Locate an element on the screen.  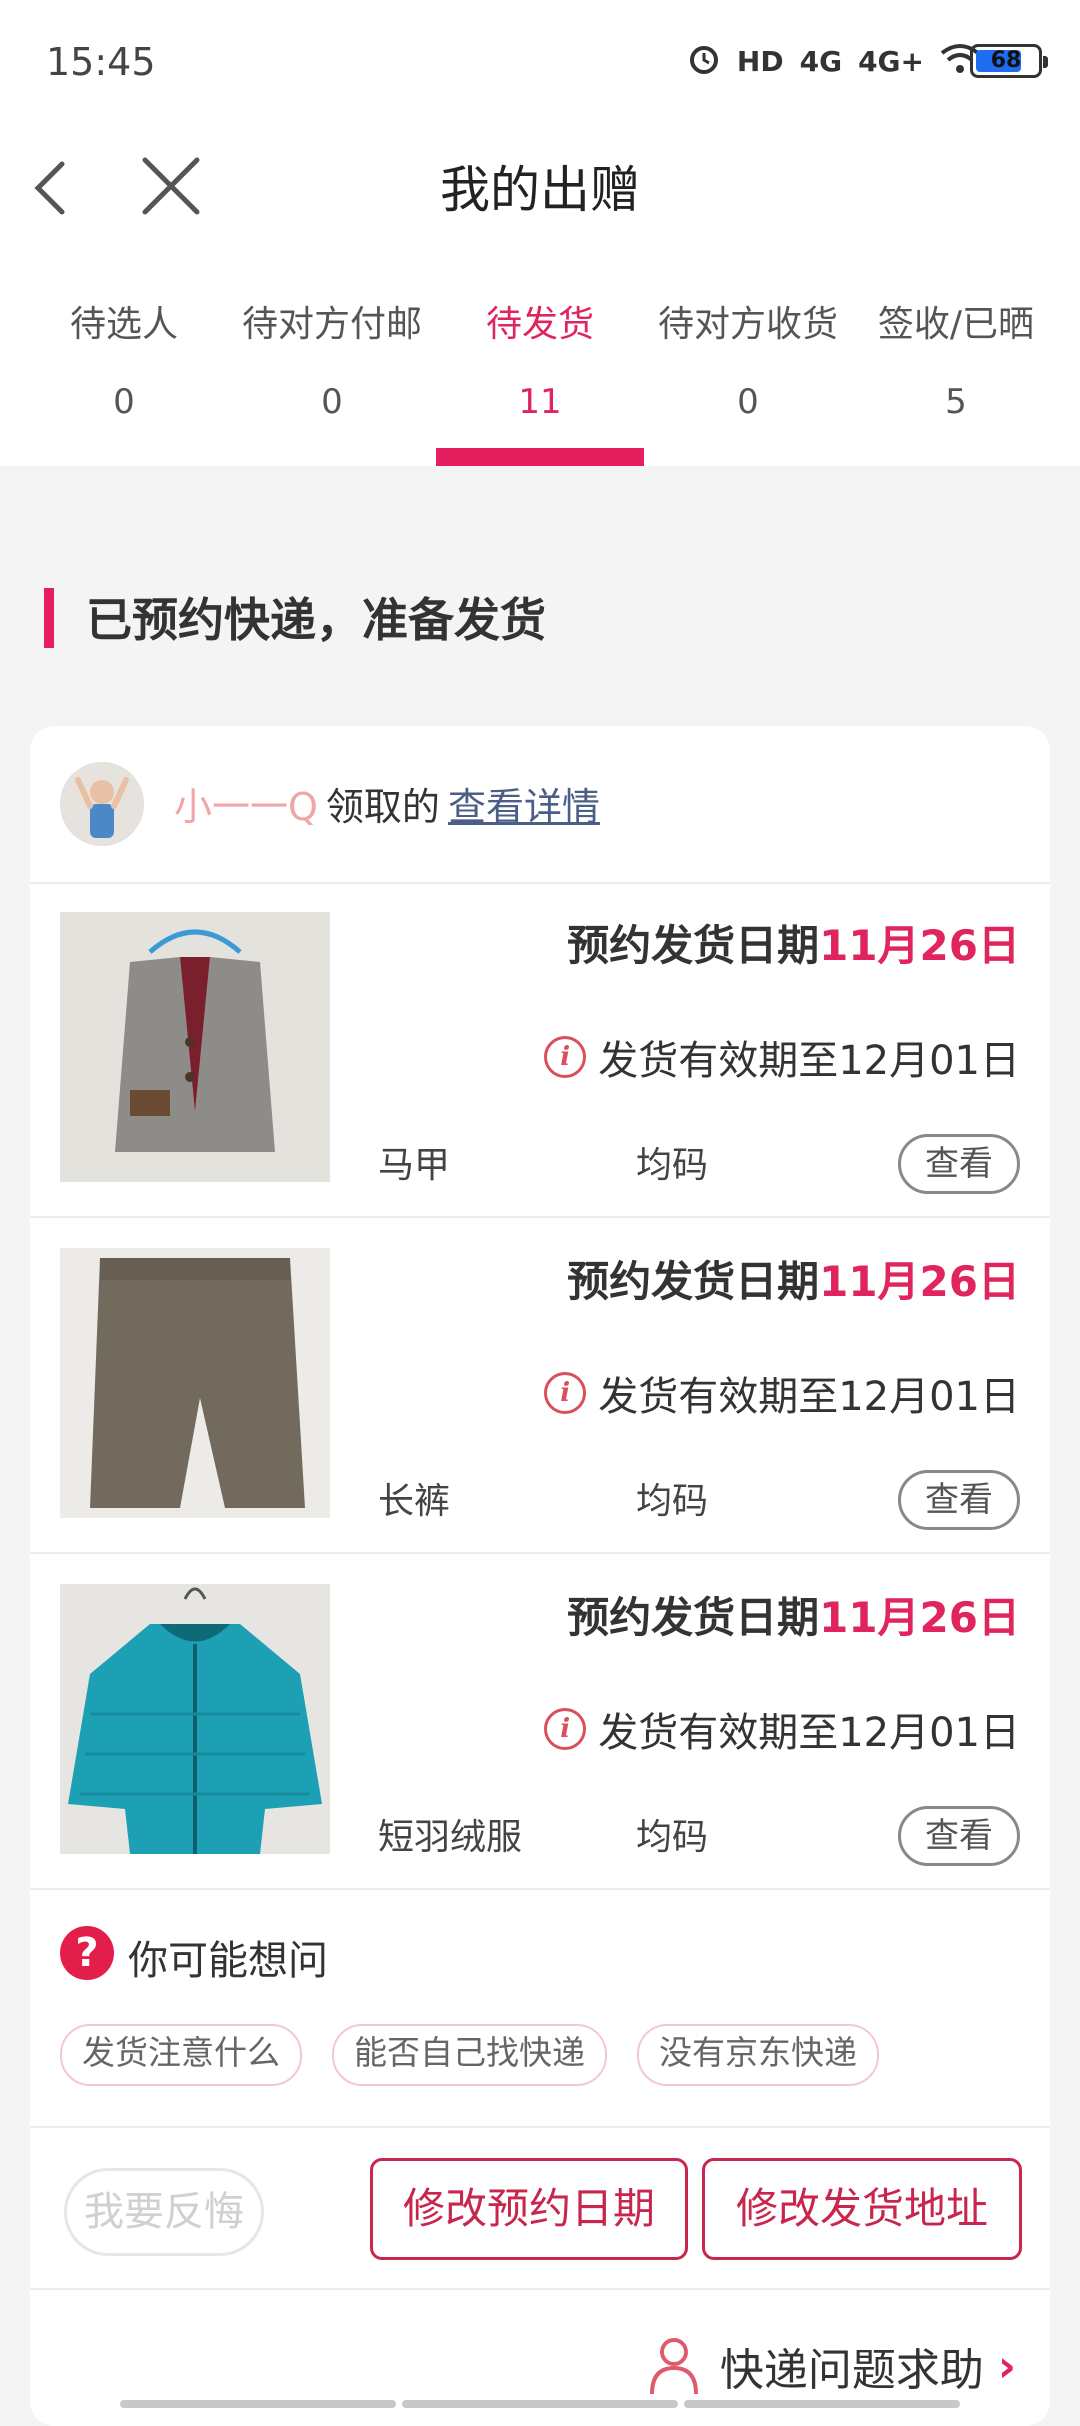
receiver-row: 小一一Q 领取的 查看详情 is located at coordinates (540, 805).